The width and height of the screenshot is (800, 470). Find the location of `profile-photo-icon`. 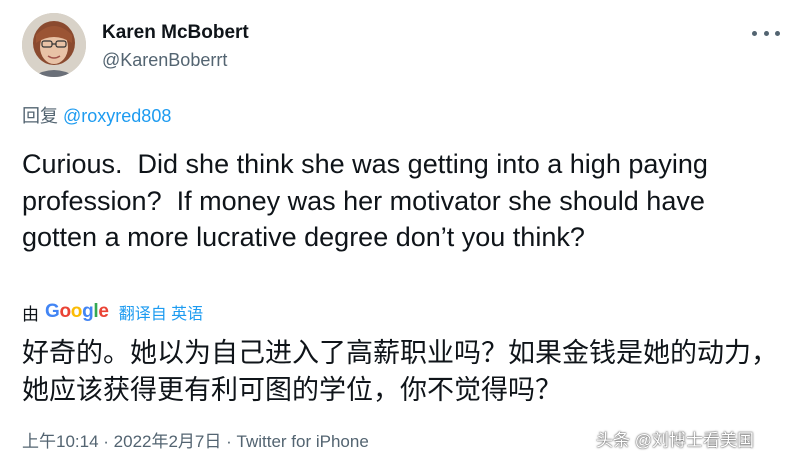

profile-photo-icon is located at coordinates (54, 45).